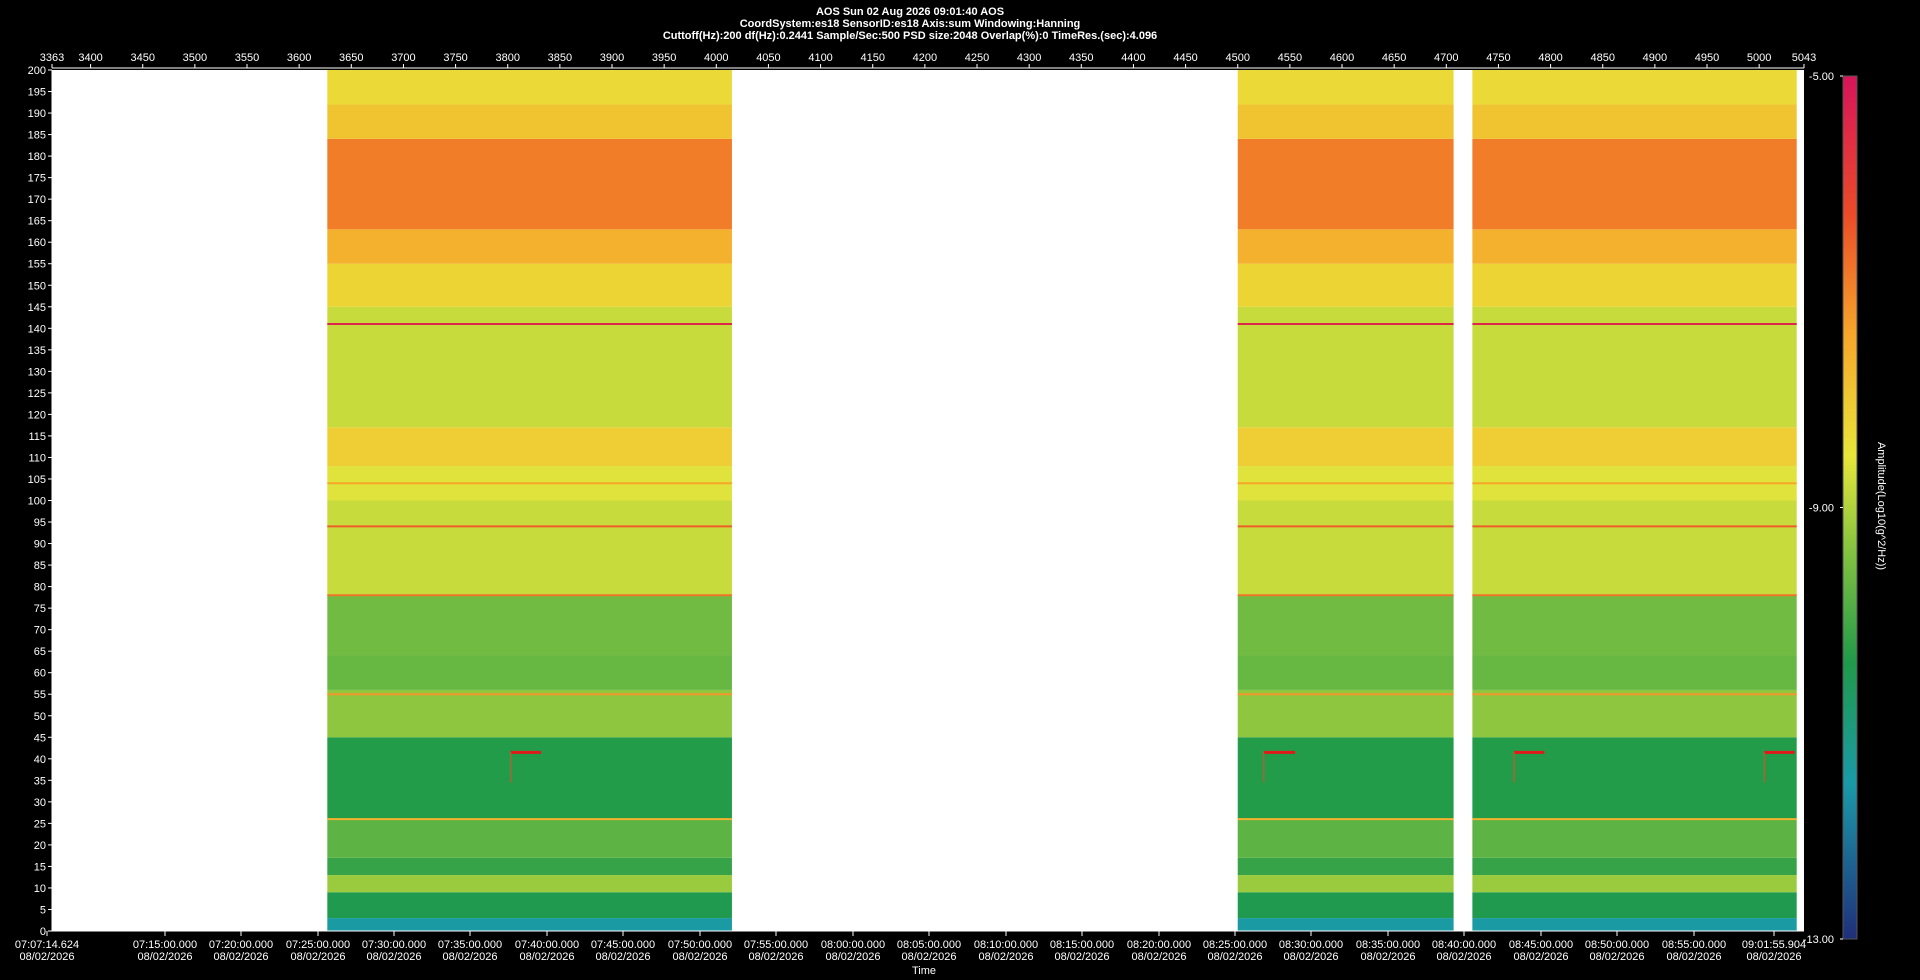 Image resolution: width=1920 pixels, height=980 pixels. Describe the element at coordinates (1804, 58) in the screenshot. I see `top-tick-label: 5043` at that location.